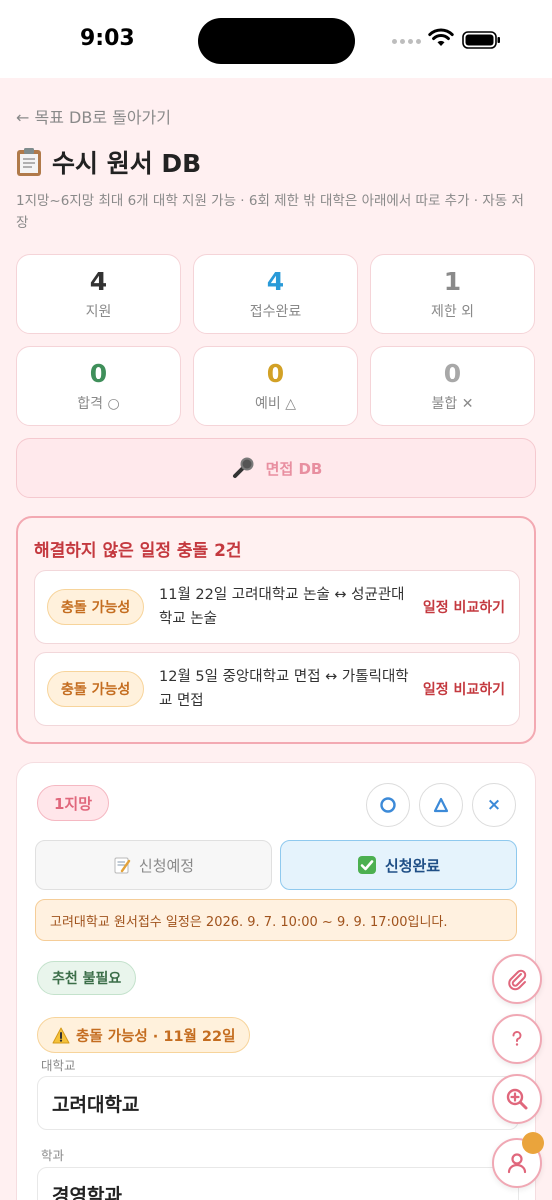  I want to click on status-bar: 9:03, so click(276, 39).